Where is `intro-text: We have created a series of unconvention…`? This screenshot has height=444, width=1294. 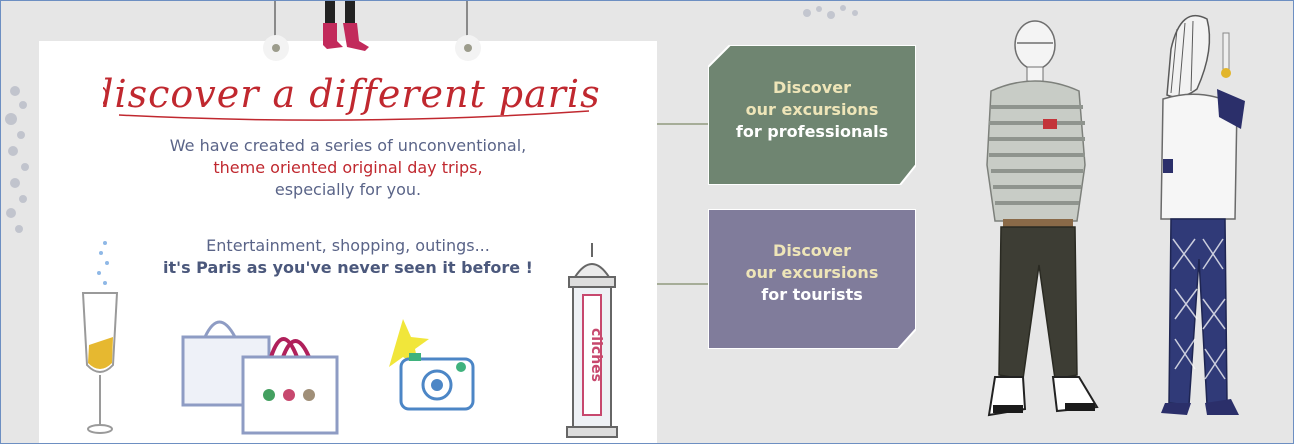
intro-text: We have created a series of unconvention… is located at coordinates (348, 168).